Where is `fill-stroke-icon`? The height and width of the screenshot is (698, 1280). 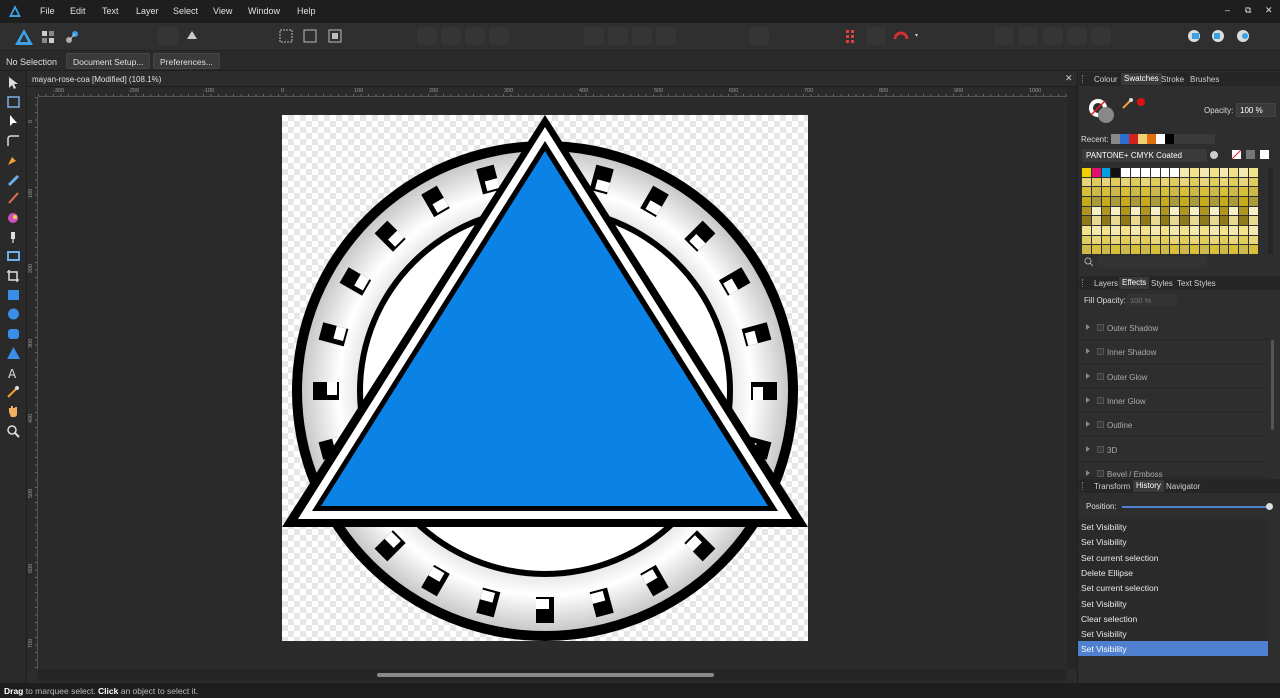 fill-stroke-icon is located at coordinates (1103, 111).